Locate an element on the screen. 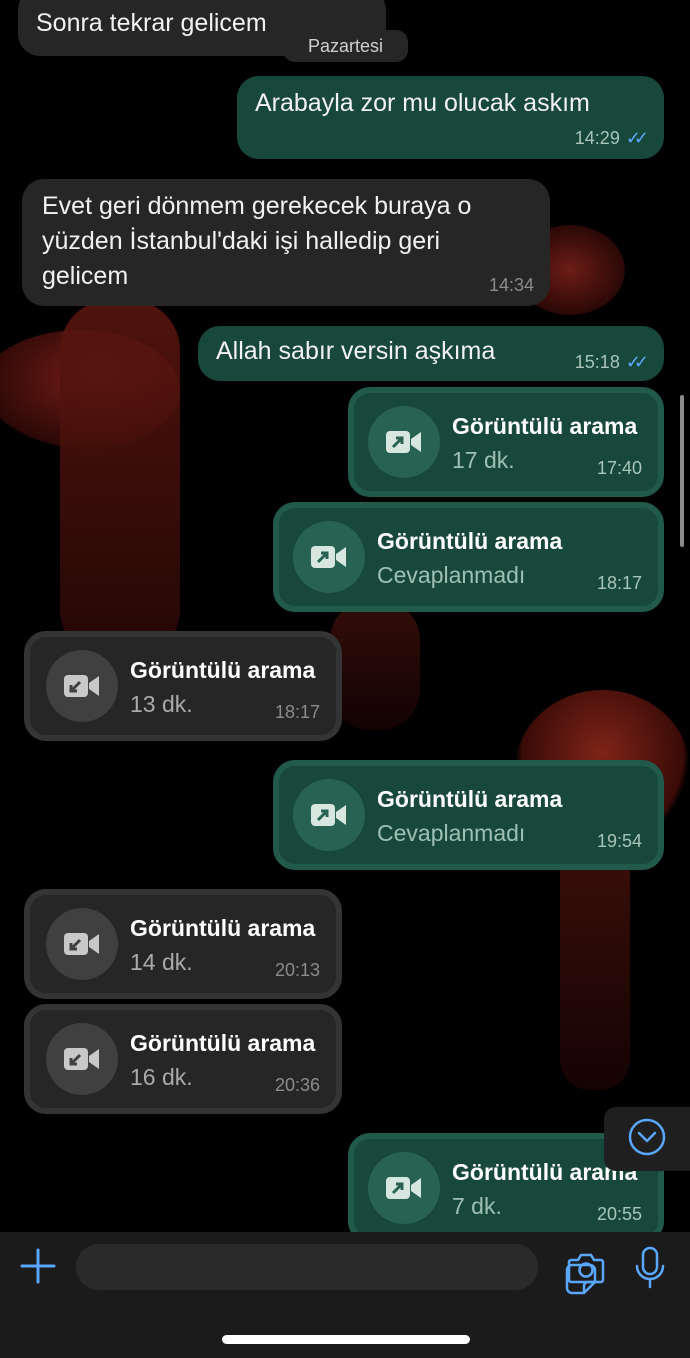 This screenshot has width=690, height=1358. message-text: Arabayla zor mu olucak askım is located at coordinates (422, 103).